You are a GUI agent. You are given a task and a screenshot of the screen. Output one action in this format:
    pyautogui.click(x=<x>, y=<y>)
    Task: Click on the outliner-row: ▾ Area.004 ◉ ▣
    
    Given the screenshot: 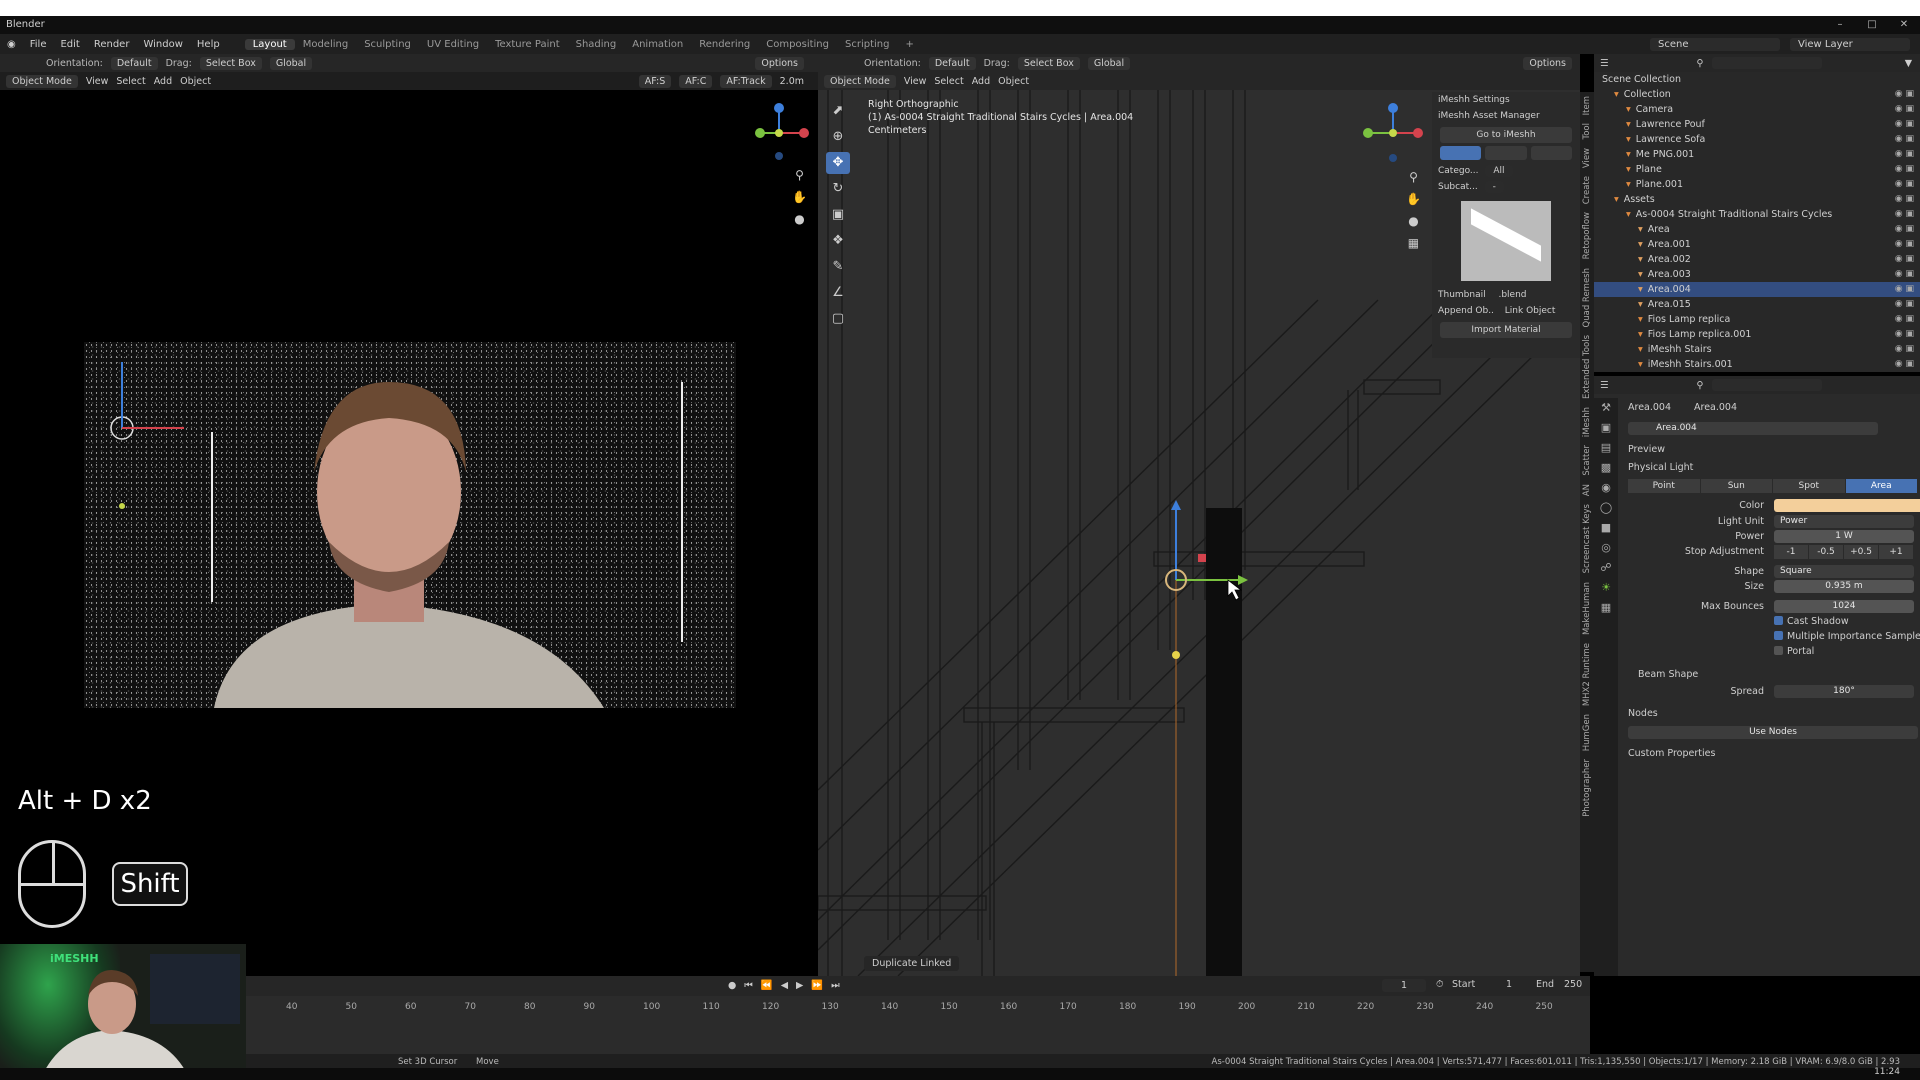 What is the action you would take?
    pyautogui.click(x=1757, y=289)
    